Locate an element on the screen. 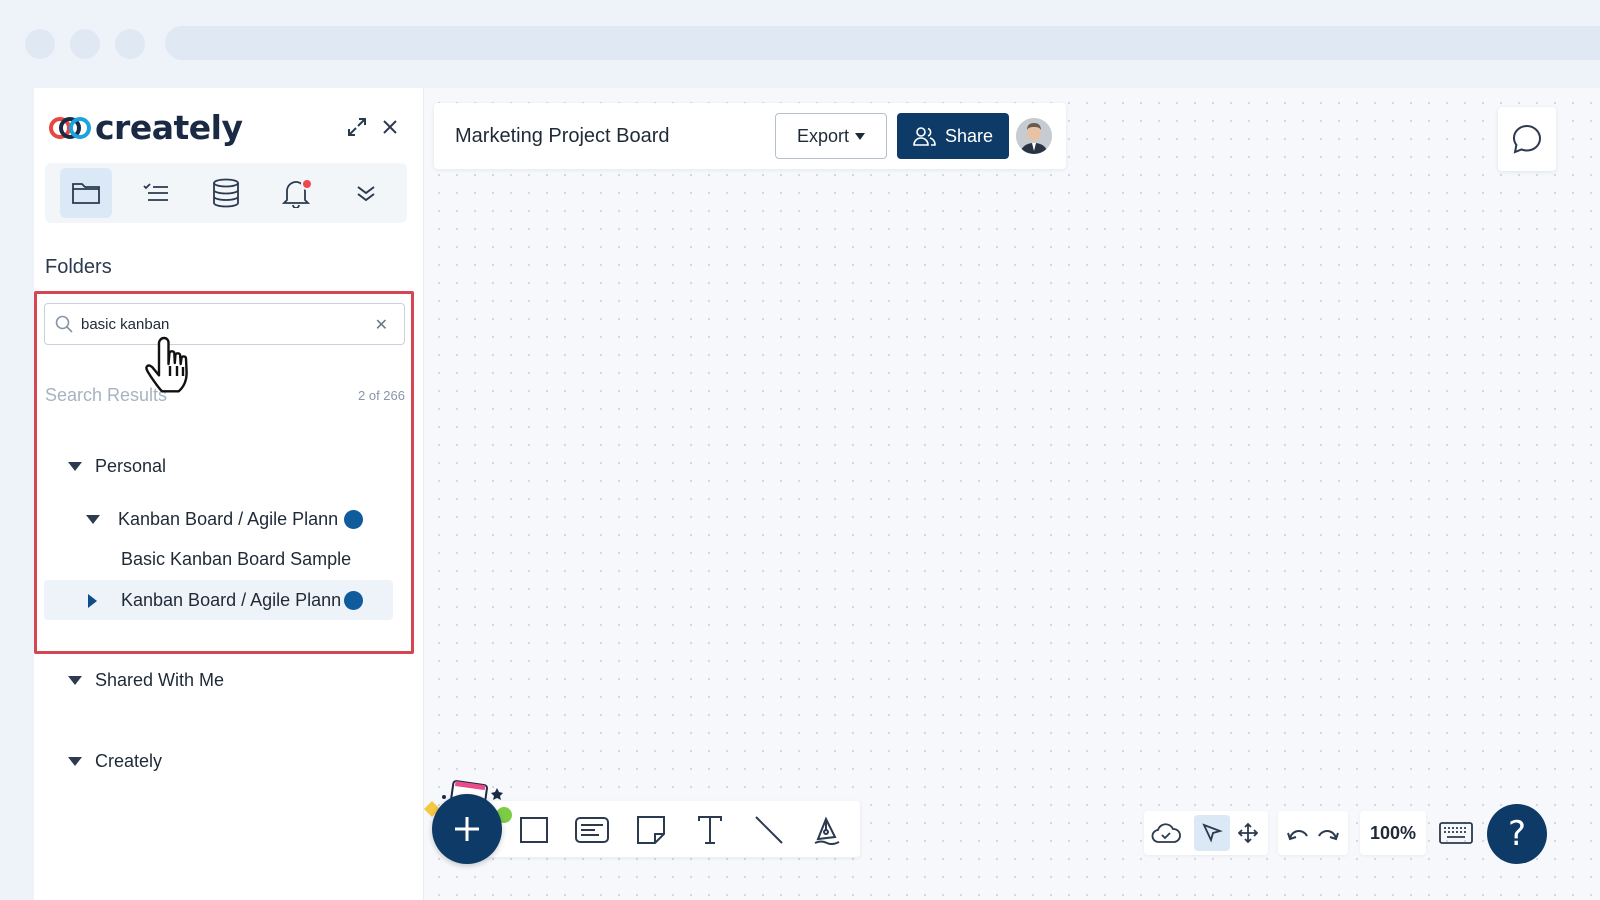  help-button: ? is located at coordinates (1517, 834).